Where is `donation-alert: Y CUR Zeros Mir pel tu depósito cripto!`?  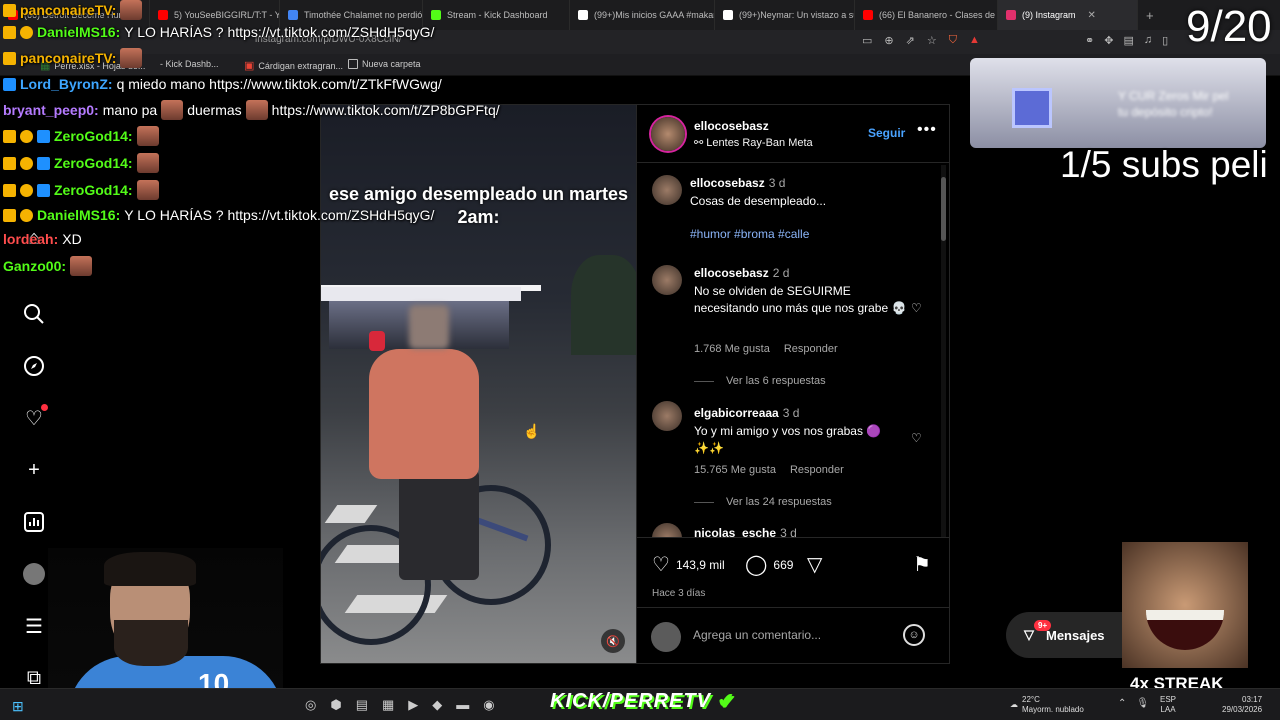
donation-alert: Y CUR Zeros Mir pel tu depósito cripto! is located at coordinates (1118, 103).